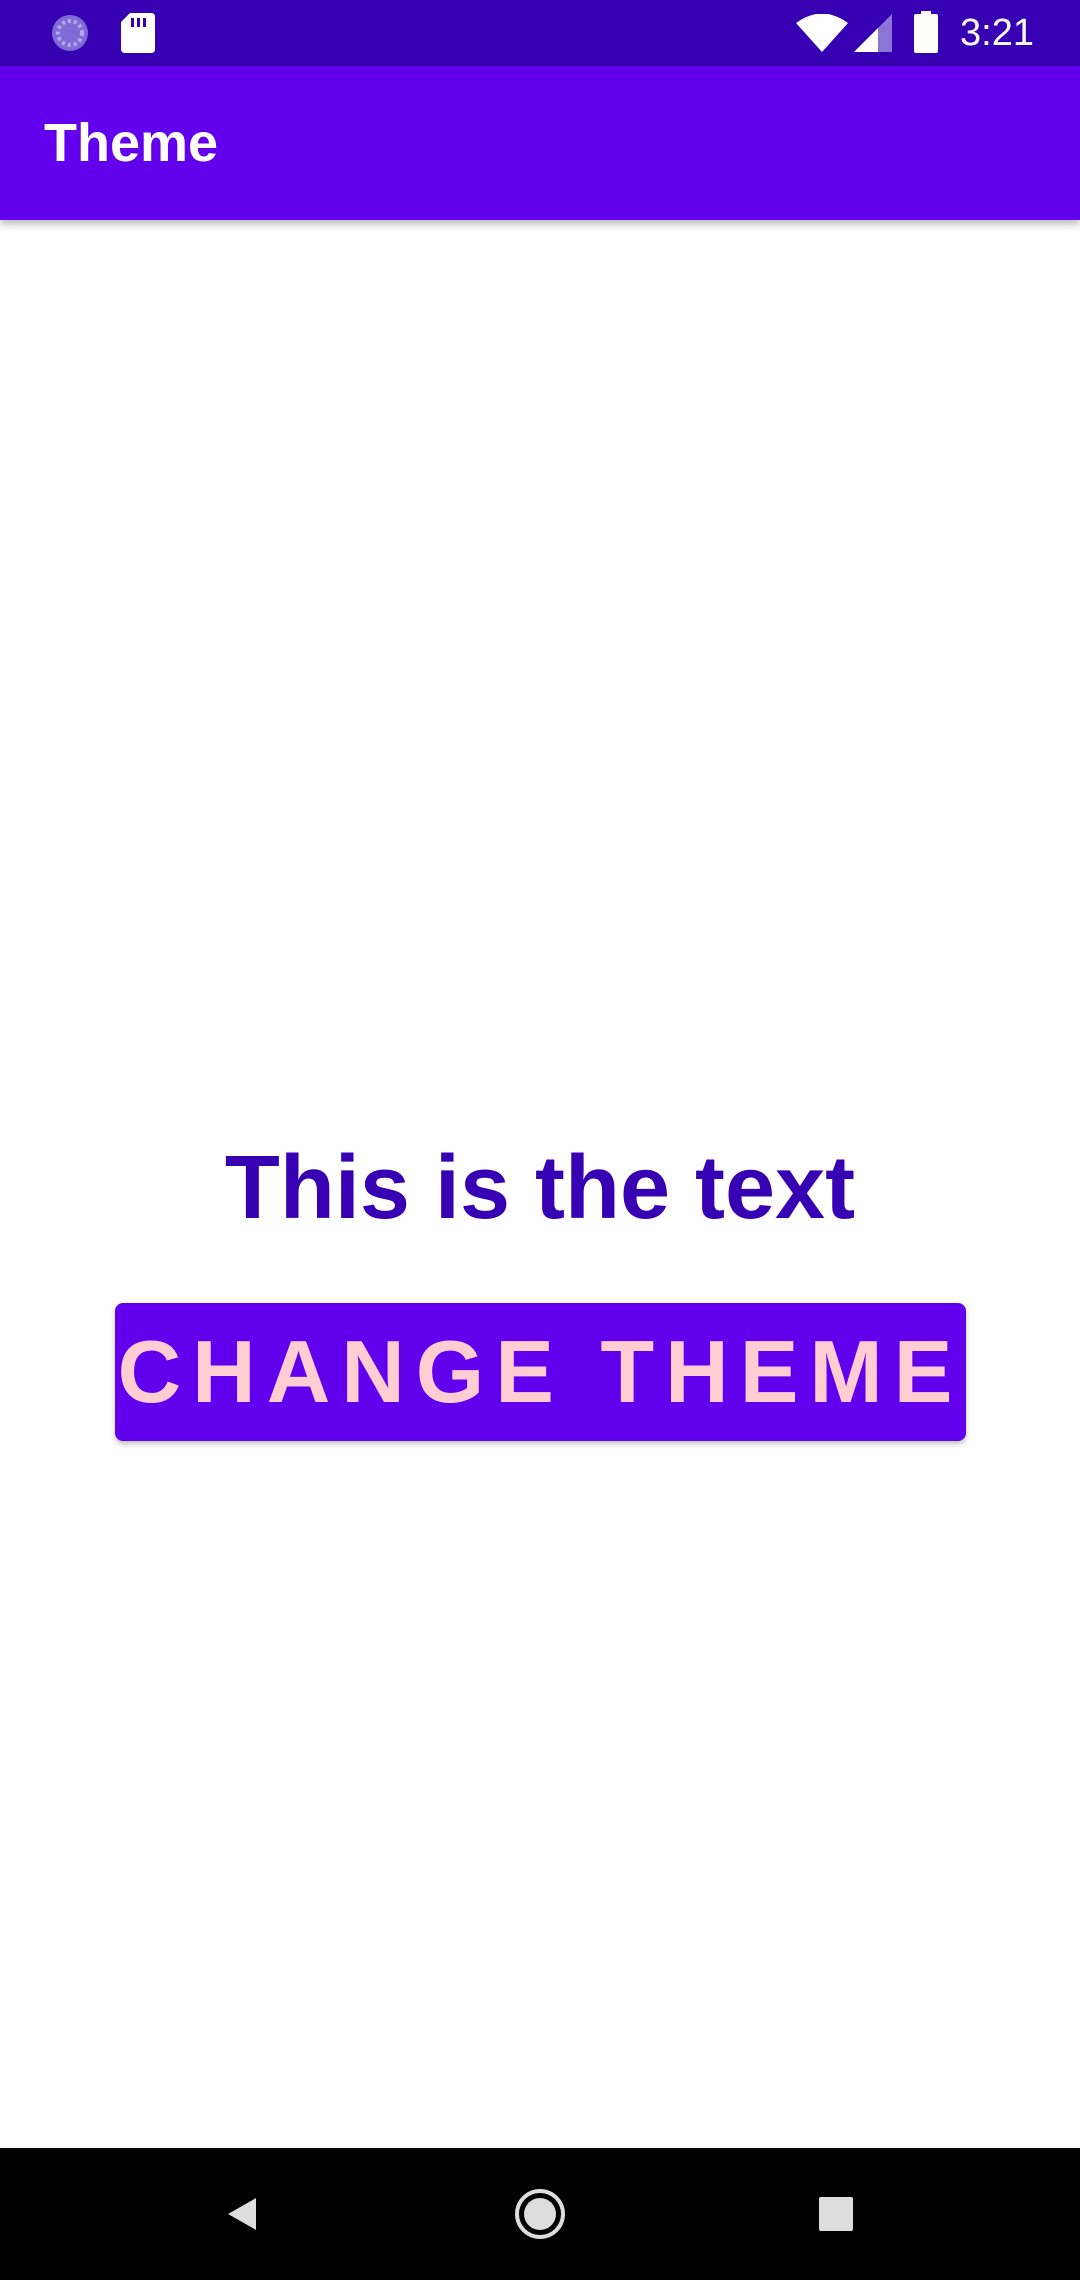 The image size is (1080, 2280). What do you see at coordinates (70, 35) in the screenshot?
I see `loading-spinner-icon` at bounding box center [70, 35].